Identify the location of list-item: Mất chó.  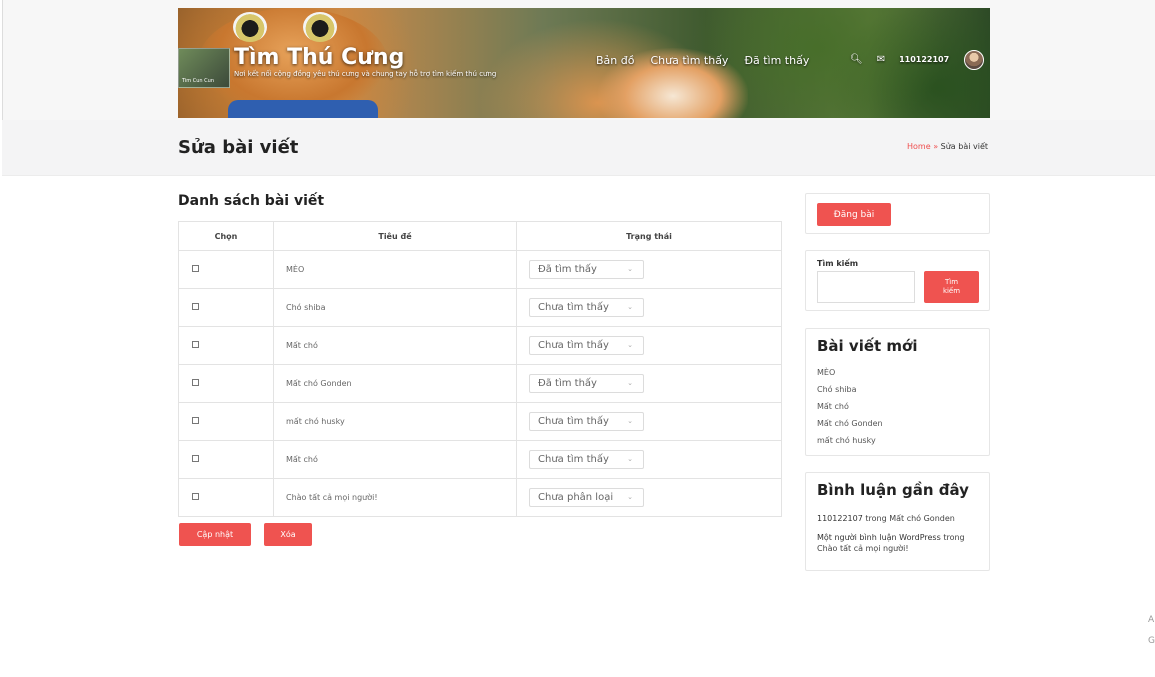
(850, 410).